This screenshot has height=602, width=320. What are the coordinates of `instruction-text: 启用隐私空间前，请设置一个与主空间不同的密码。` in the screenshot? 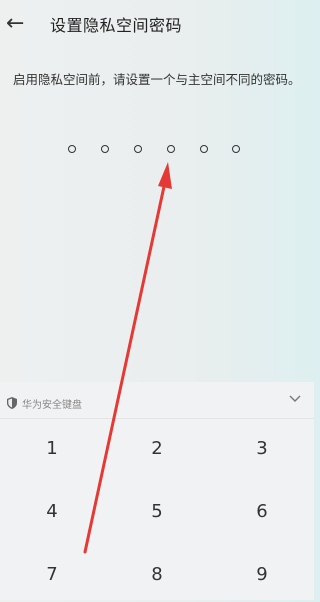 It's located at (157, 79).